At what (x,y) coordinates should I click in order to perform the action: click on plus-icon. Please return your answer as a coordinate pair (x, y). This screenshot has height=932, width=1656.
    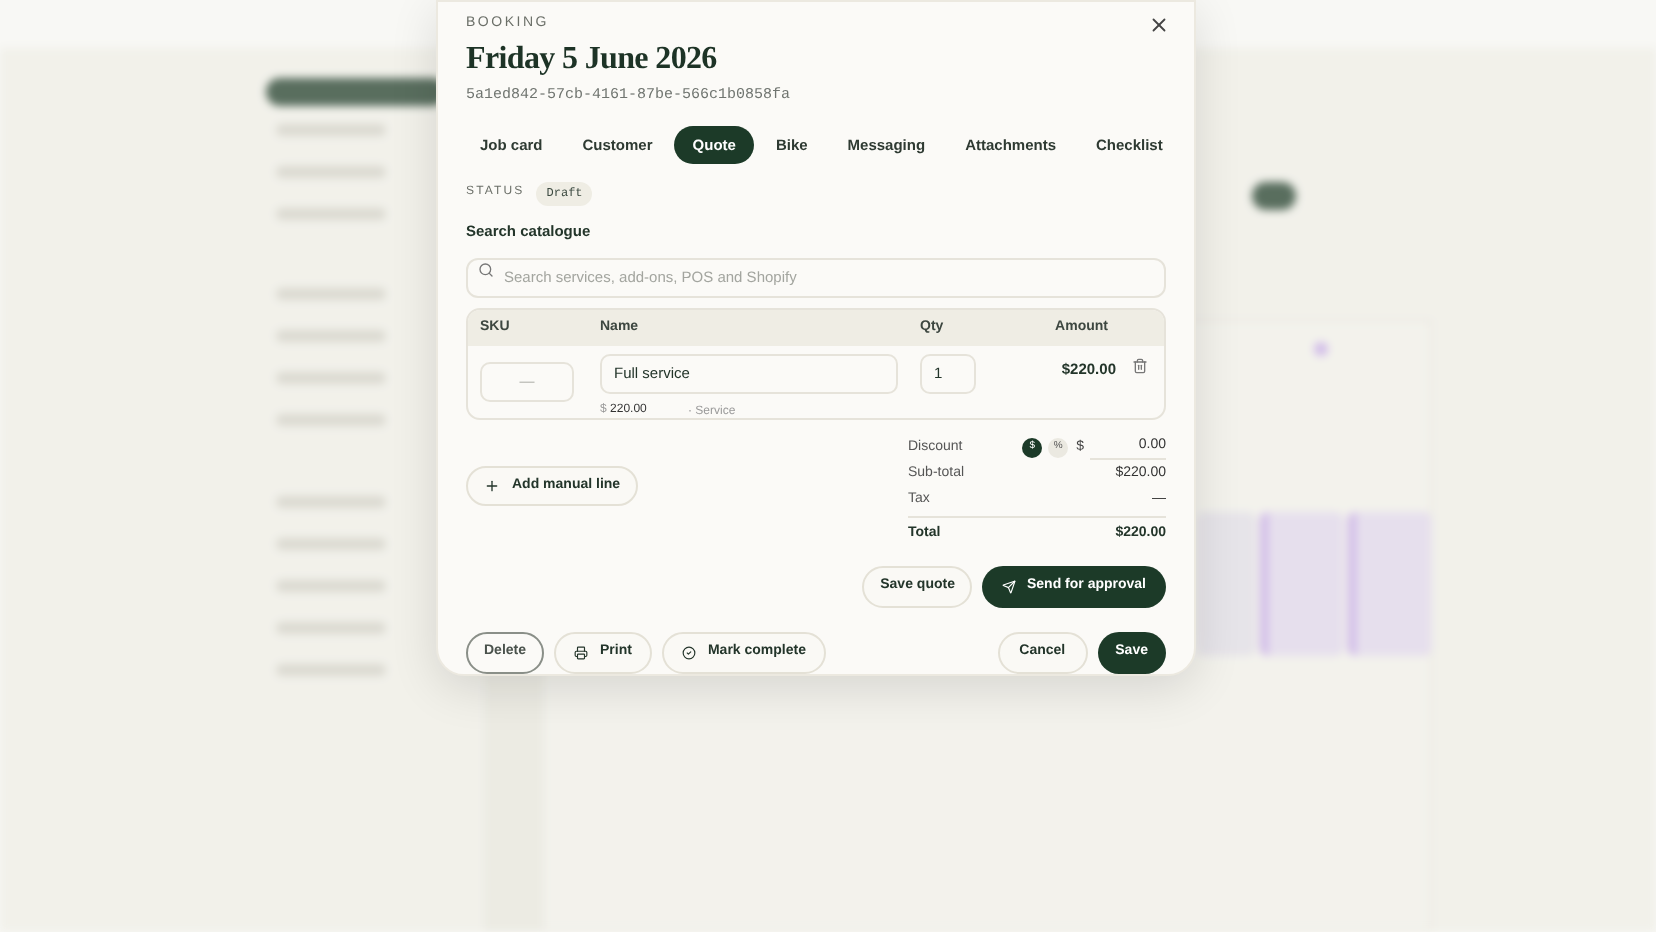
    Looking at the image, I should click on (492, 486).